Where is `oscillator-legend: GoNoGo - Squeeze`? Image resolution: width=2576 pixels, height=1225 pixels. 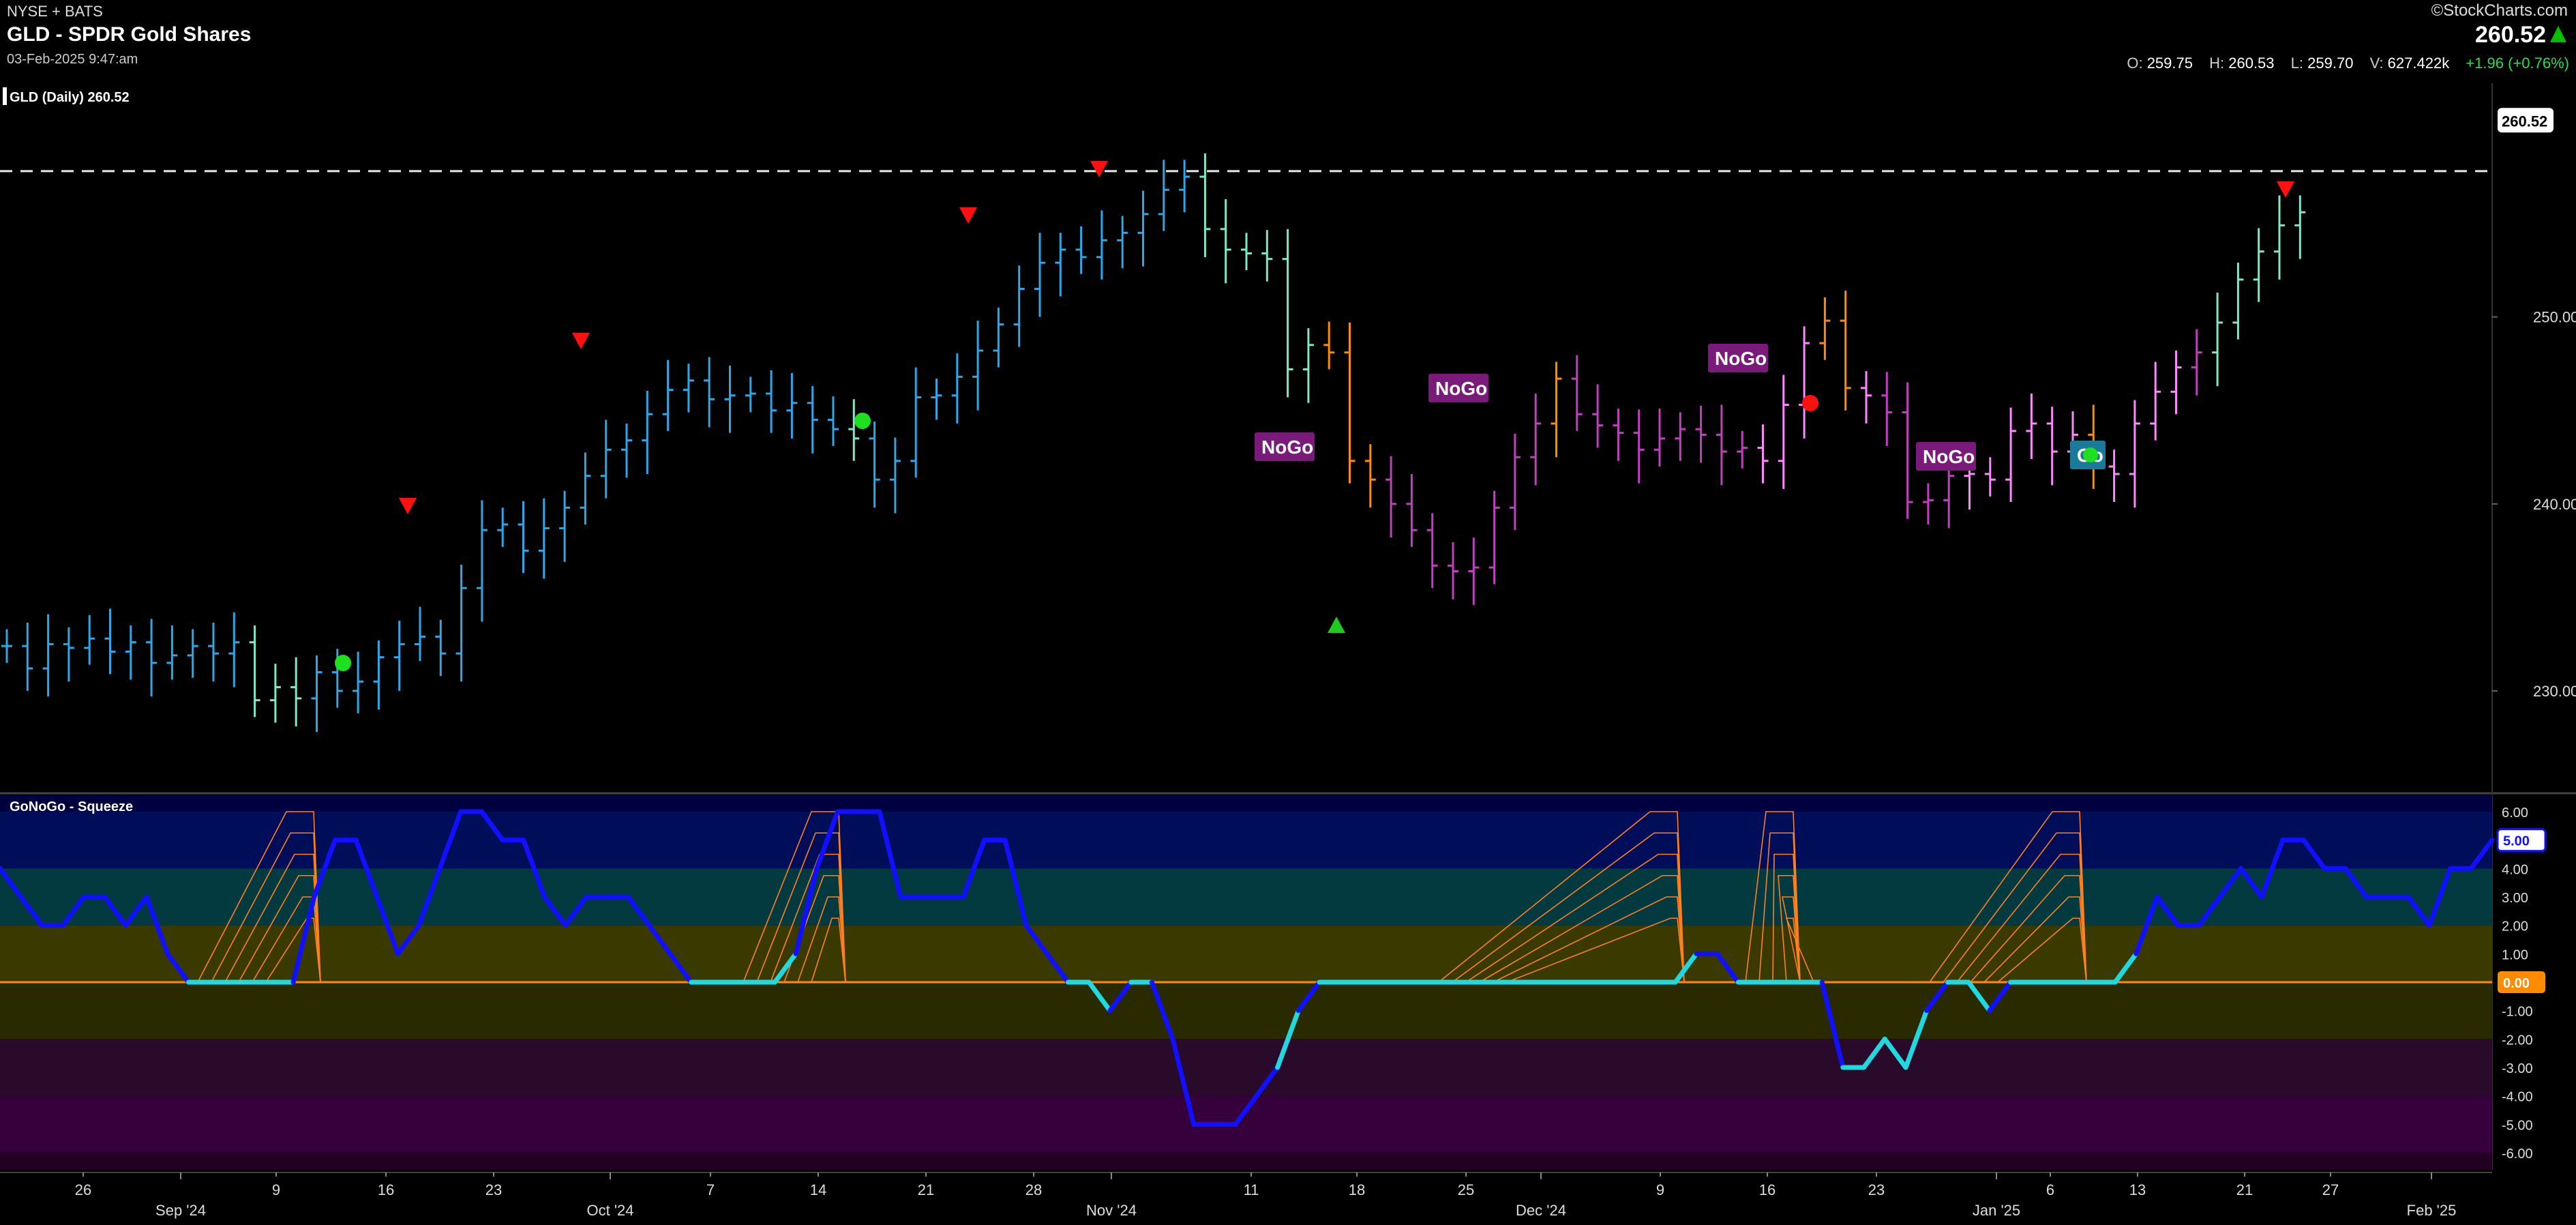 oscillator-legend: GoNoGo - Squeeze is located at coordinates (71, 806).